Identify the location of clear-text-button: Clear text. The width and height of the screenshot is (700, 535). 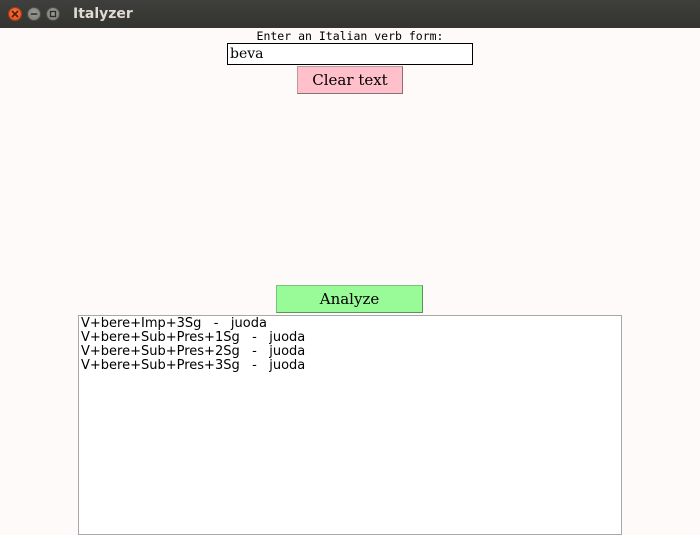
(350, 80).